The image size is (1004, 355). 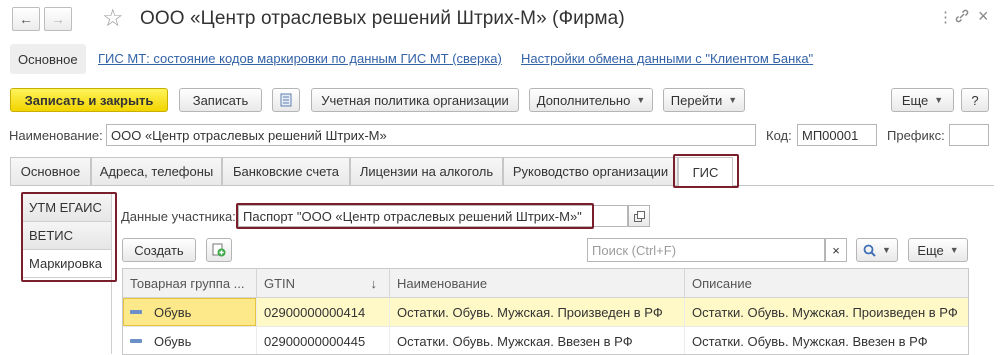 I want to click on open-participant-button, so click(x=639, y=216).